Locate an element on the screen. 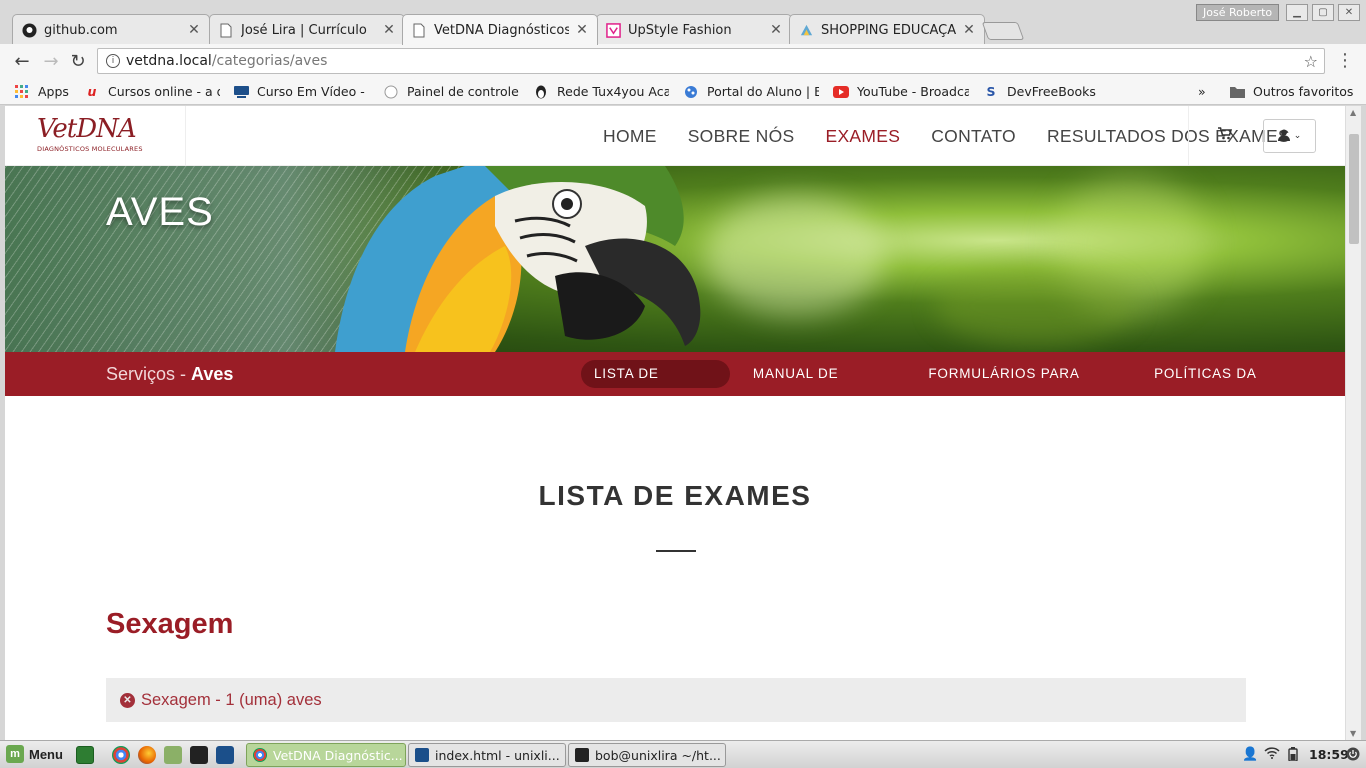 The width and height of the screenshot is (1366, 768). site-info-icon: i is located at coordinates (113, 61).